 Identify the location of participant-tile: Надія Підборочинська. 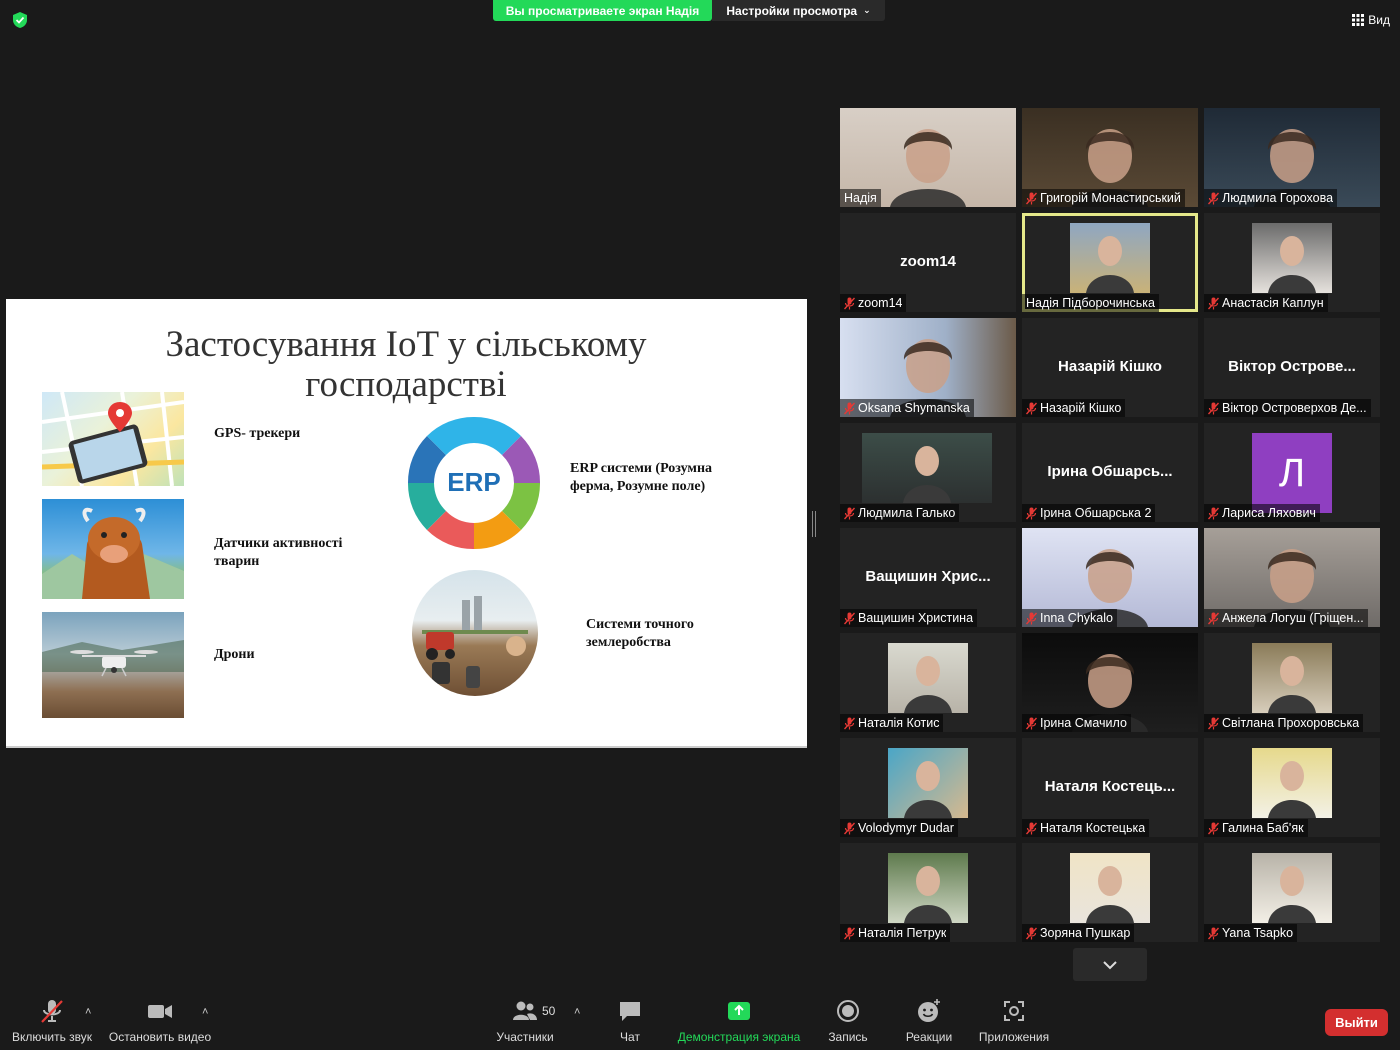
(1110, 262).